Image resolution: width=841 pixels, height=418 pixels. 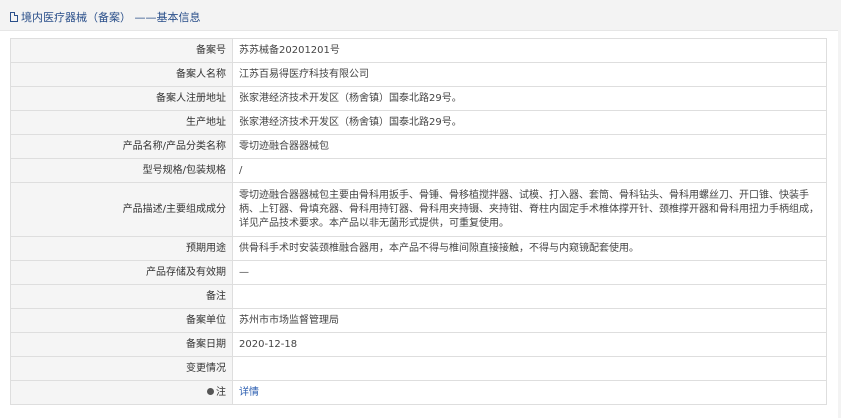 I want to click on row-label: 备注, so click(x=121, y=296).